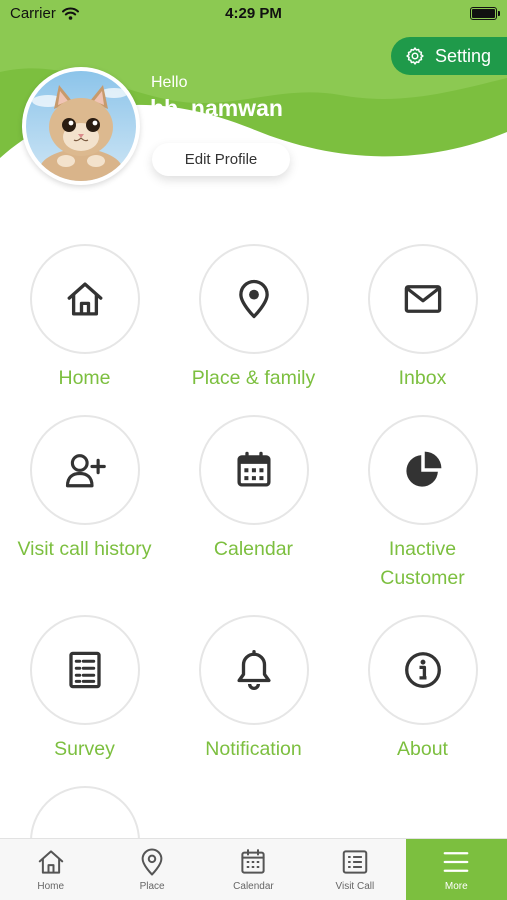  Describe the element at coordinates (456, 886) in the screenshot. I see `tab-label: More` at that location.